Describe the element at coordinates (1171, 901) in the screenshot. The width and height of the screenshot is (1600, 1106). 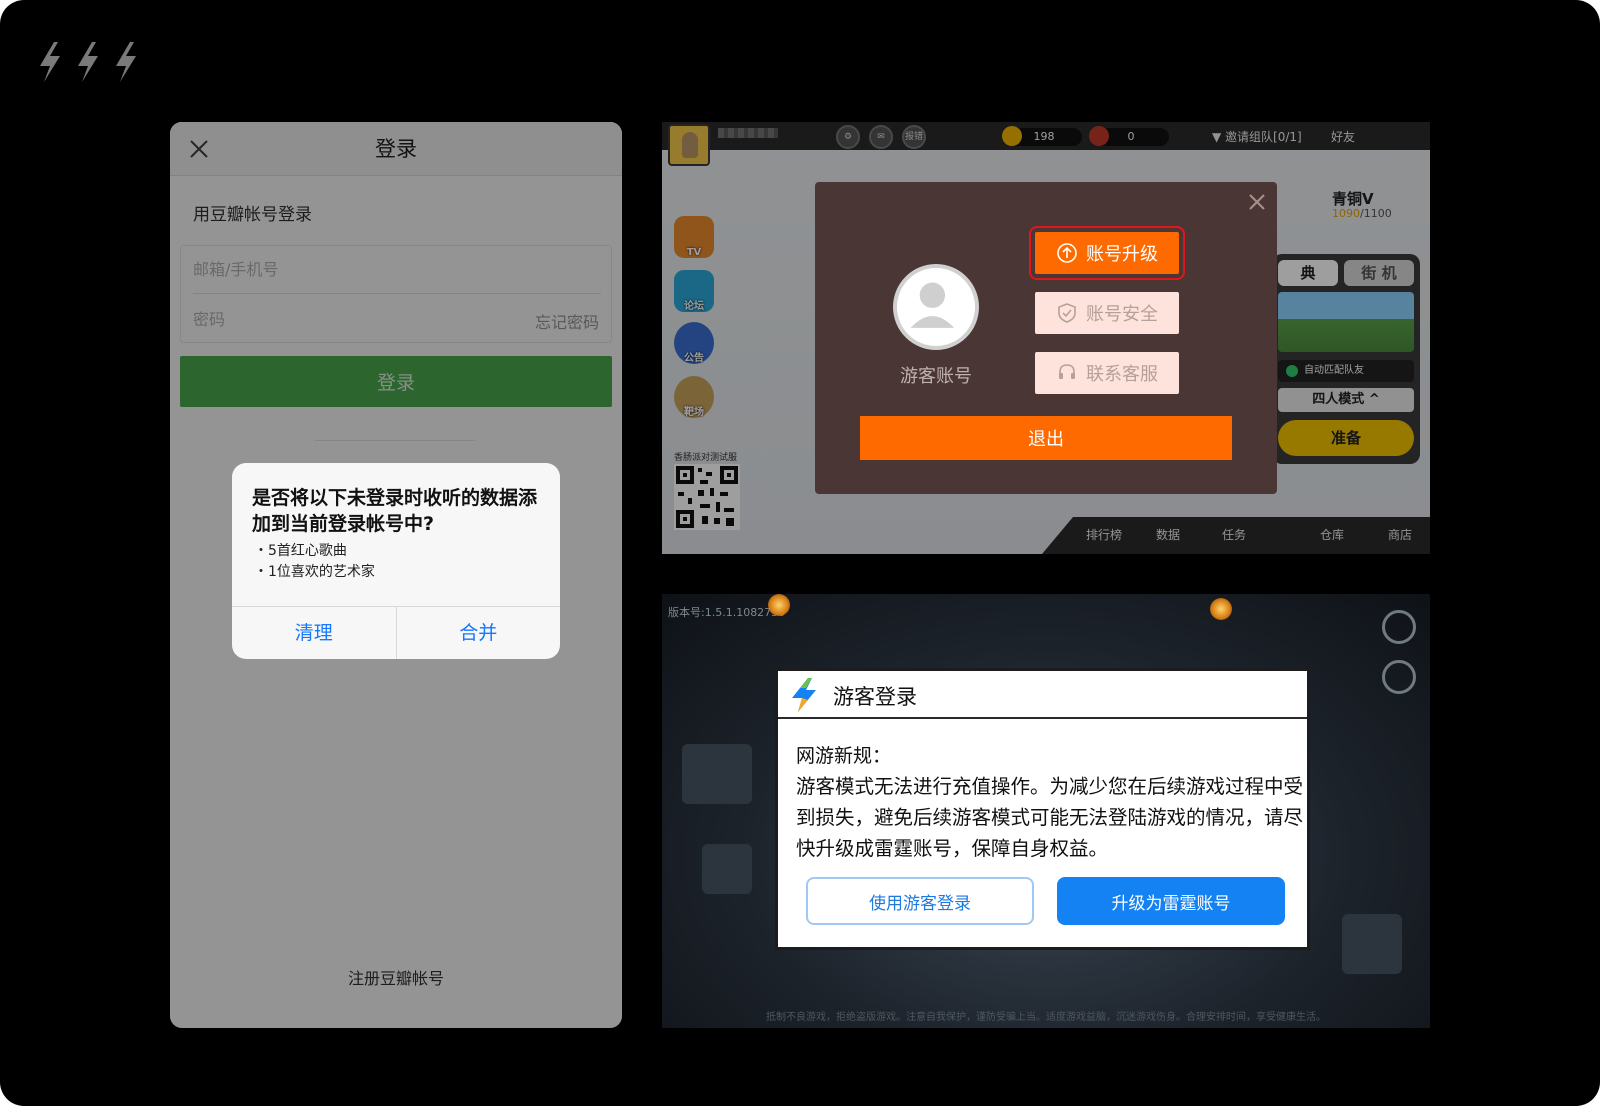
I see `upgrade-account-button: 升级为雷霆账号` at that location.